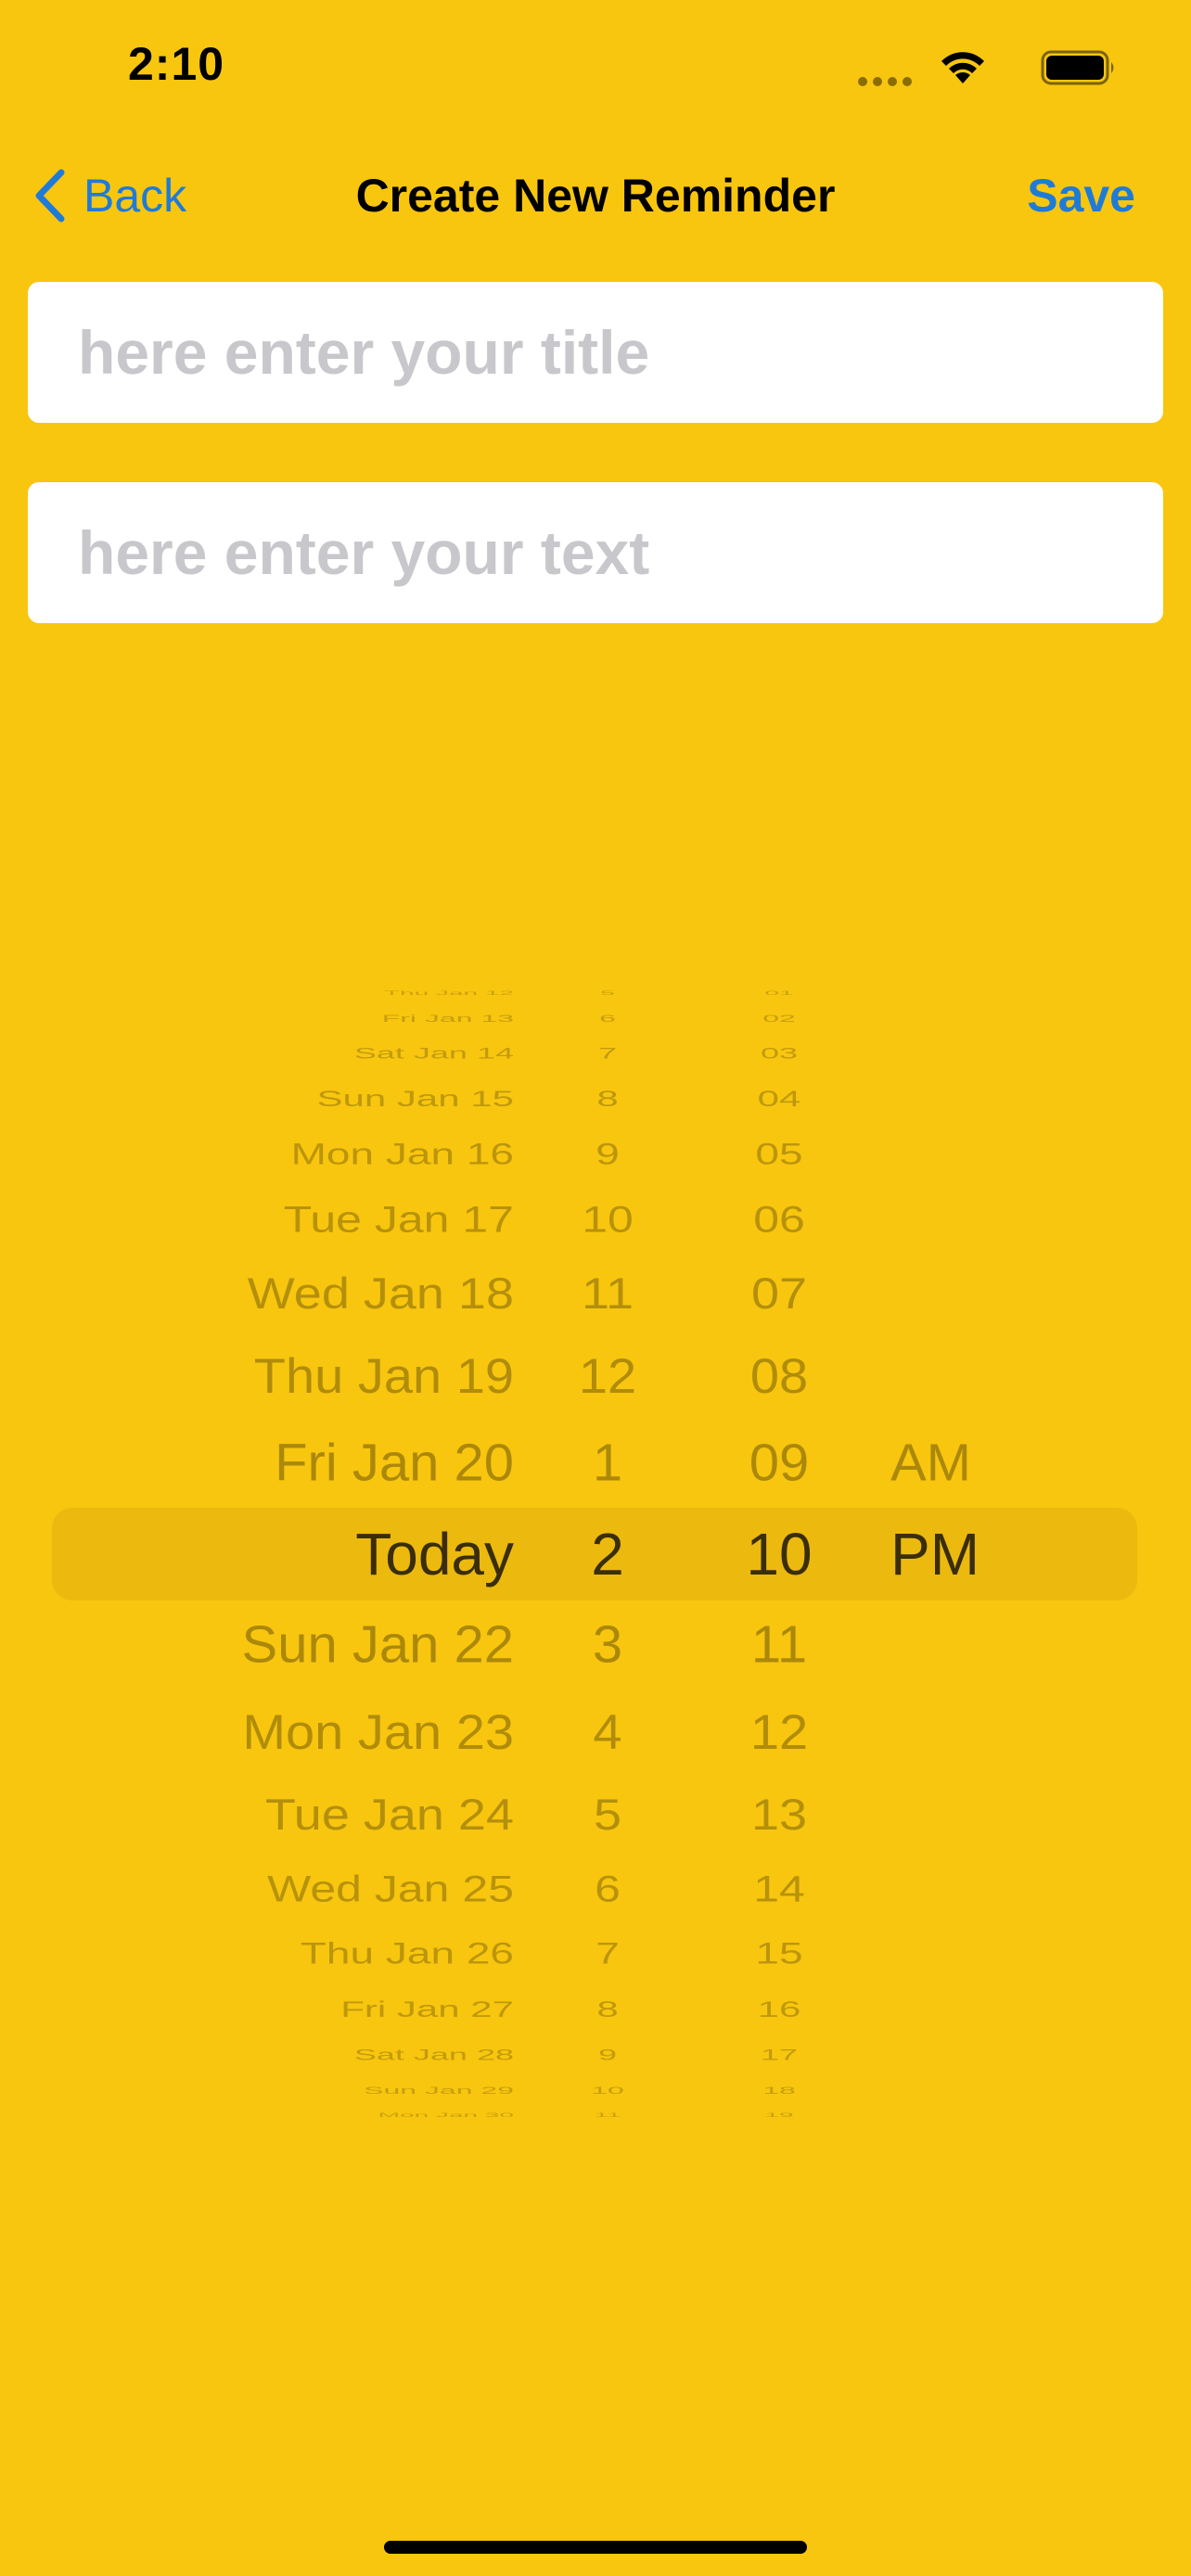  I want to click on status-icons, so click(940, 66).